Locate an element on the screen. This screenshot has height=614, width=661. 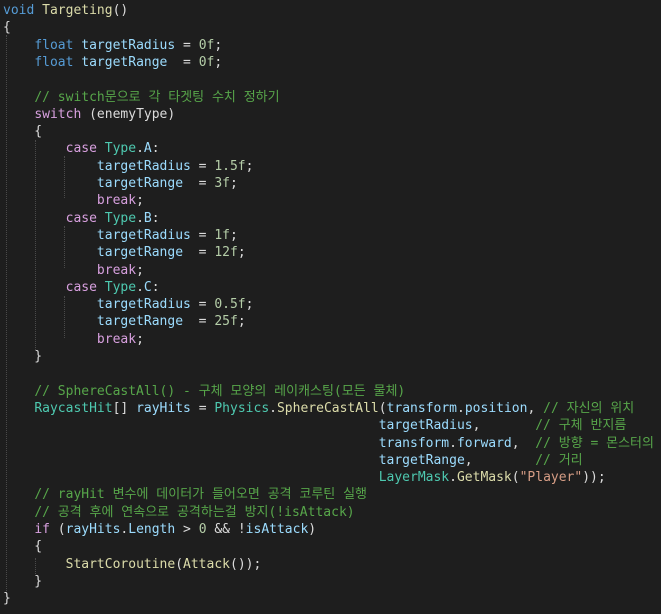
code-line: case Type.B: is located at coordinates (81, 218).